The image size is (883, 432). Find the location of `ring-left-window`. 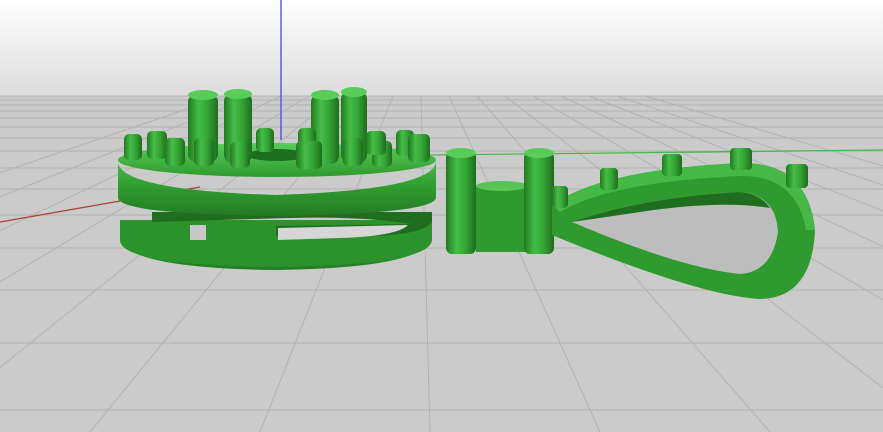

ring-left-window is located at coordinates (198, 232).